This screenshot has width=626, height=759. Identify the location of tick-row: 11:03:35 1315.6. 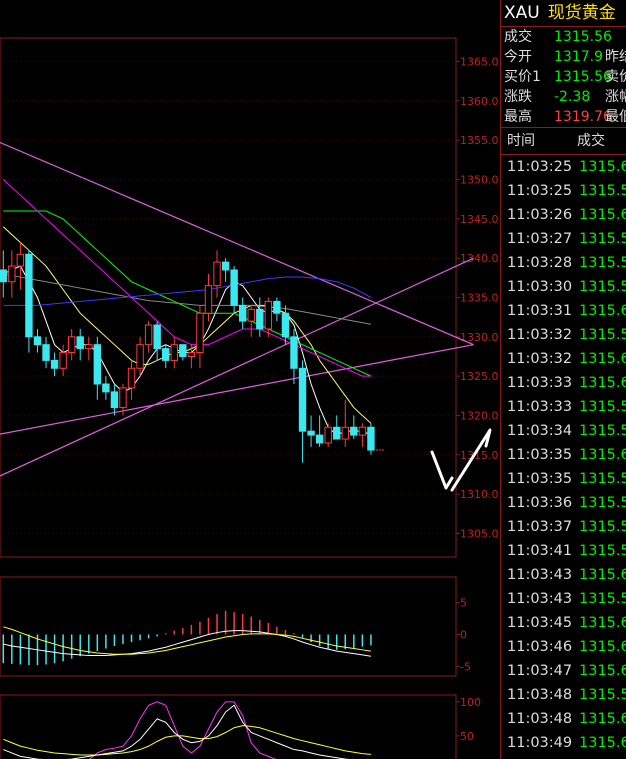
(563, 455).